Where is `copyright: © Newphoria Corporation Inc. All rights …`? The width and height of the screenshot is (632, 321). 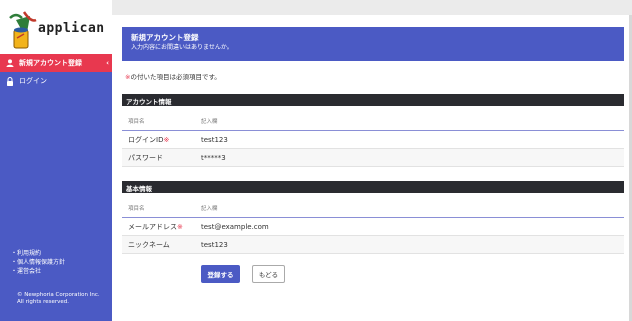
copyright: © Newphoria Corporation Inc. All rights … is located at coordinates (58, 298).